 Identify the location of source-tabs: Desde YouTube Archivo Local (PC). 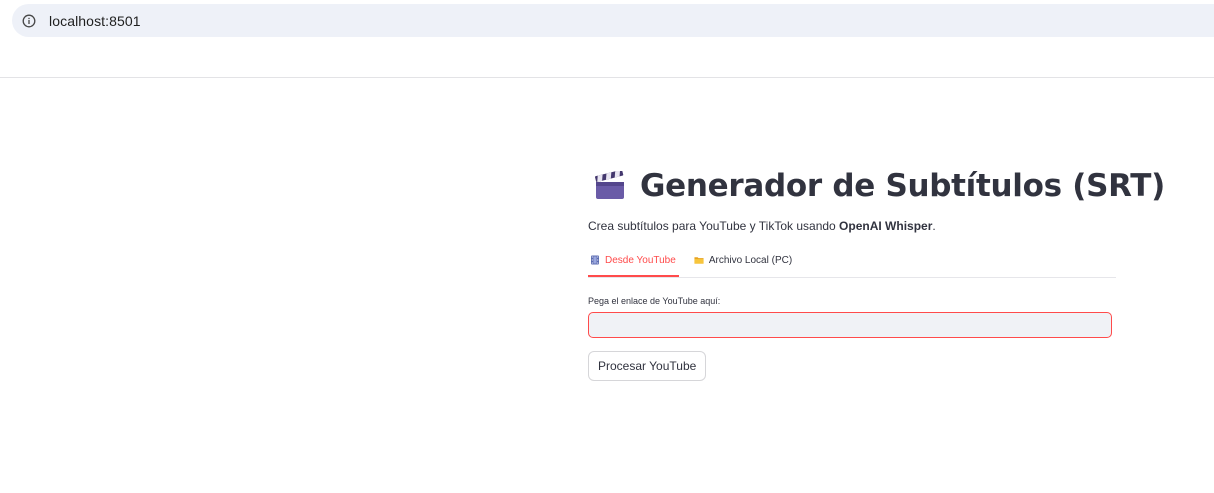
(852, 264).